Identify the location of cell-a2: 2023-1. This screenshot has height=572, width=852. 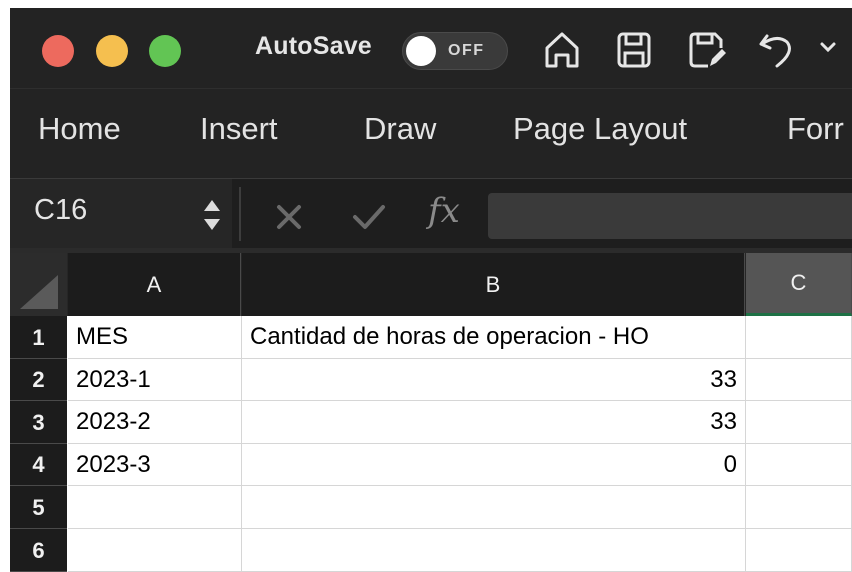
(155, 380).